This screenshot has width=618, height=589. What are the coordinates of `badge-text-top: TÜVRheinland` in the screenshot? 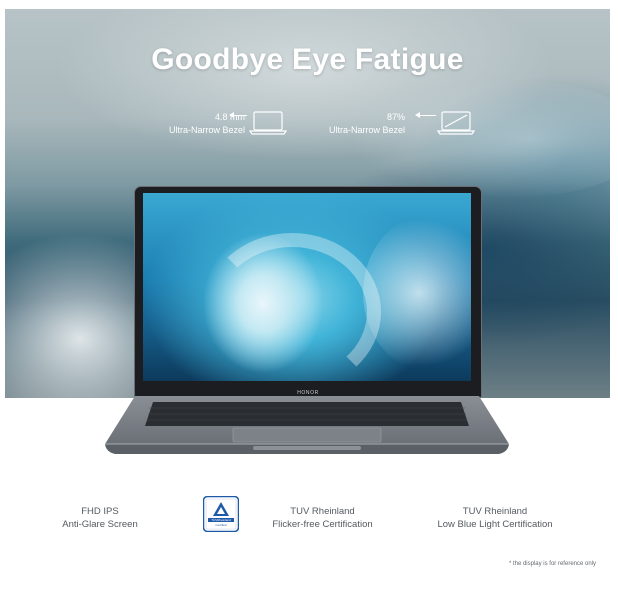 It's located at (221, 520).